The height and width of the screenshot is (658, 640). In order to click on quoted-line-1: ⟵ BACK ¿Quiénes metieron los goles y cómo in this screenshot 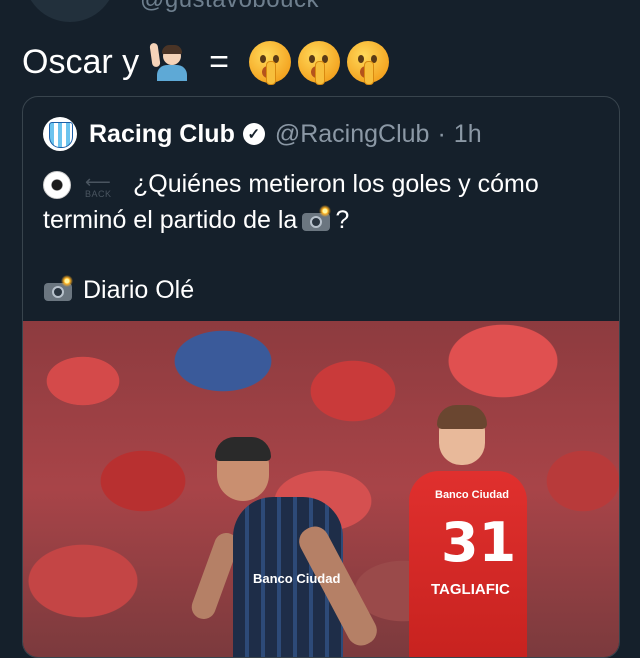, I will do `click(323, 184)`.